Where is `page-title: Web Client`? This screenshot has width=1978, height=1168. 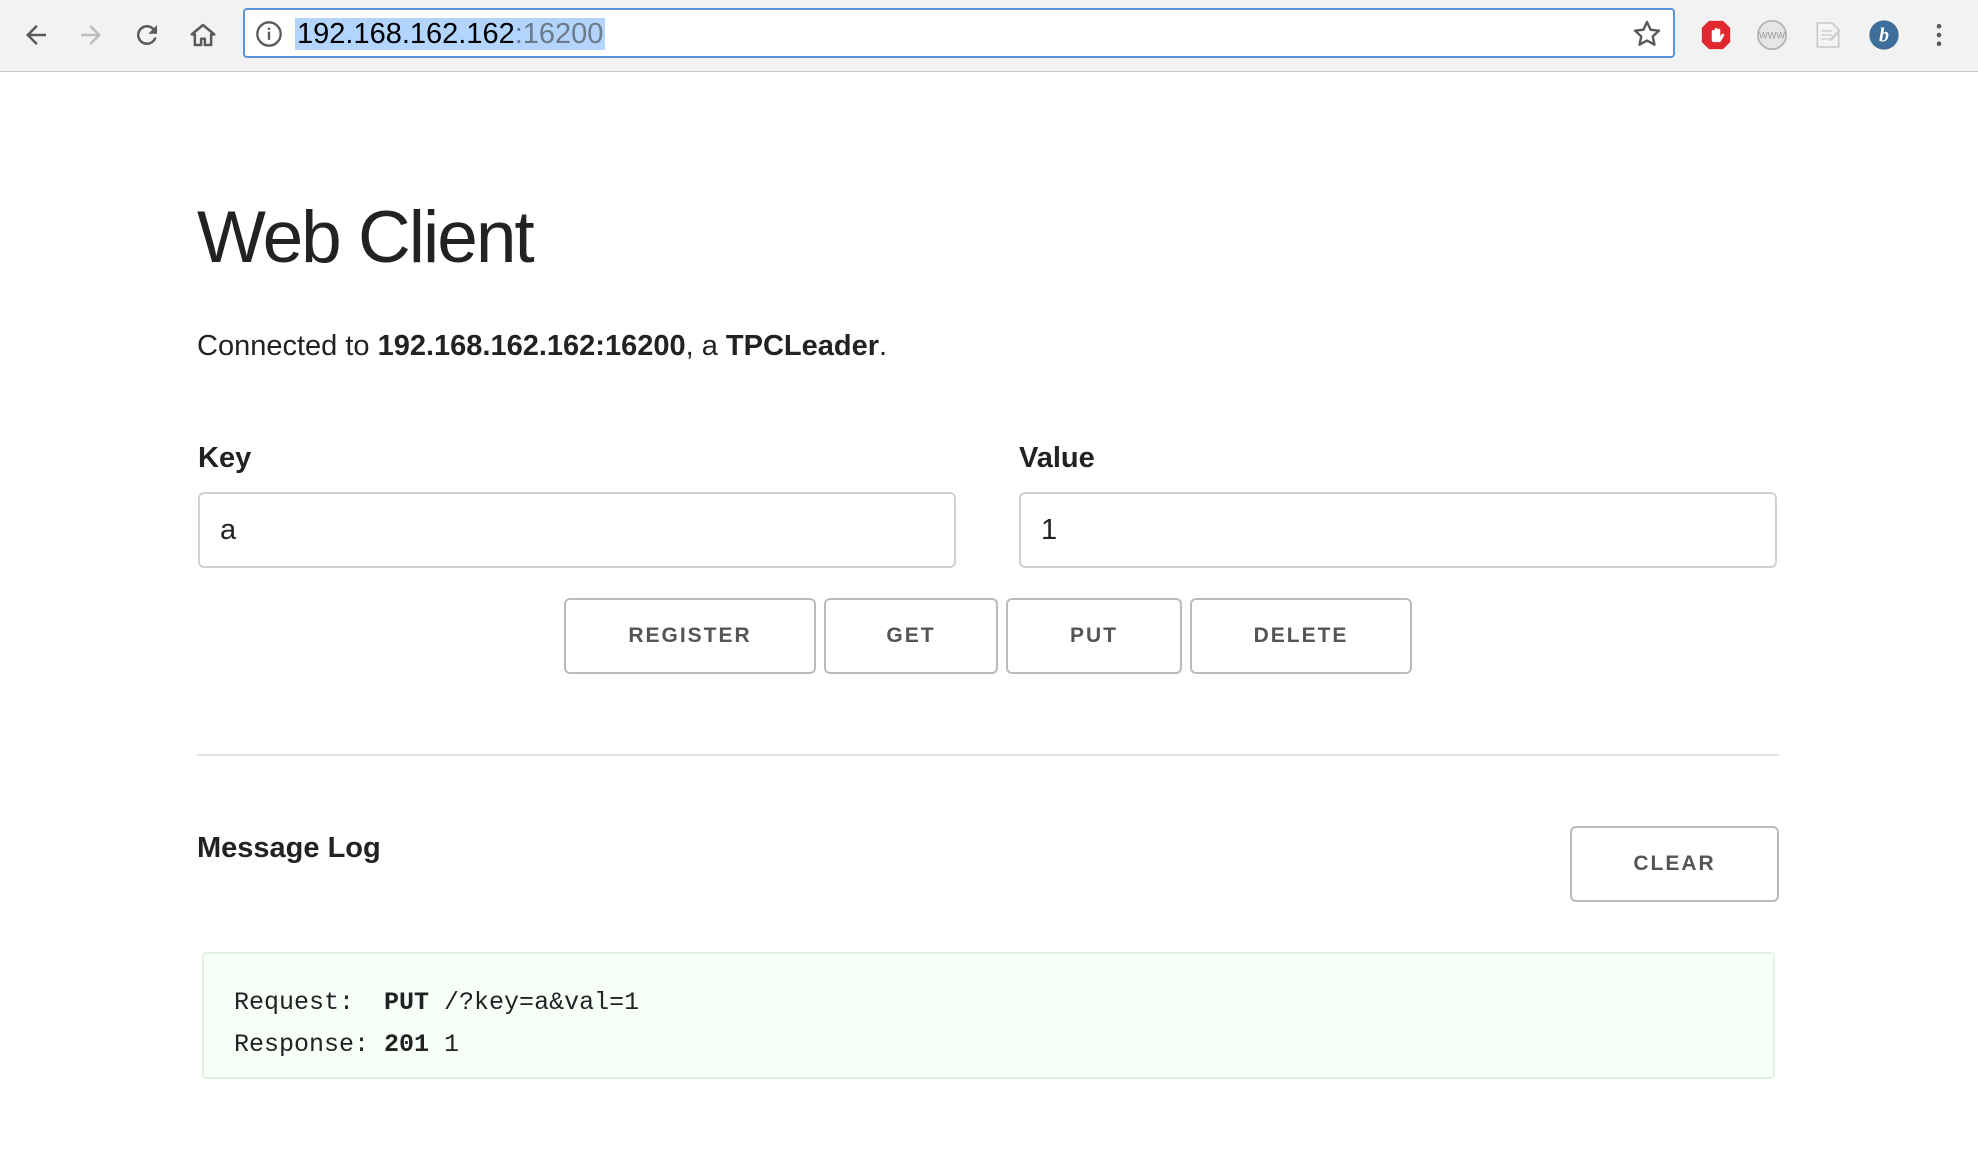 page-title: Web Client is located at coordinates (366, 237).